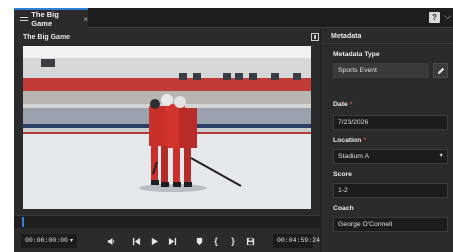  I want to click on coach-field: George O'Connell, so click(390, 224).